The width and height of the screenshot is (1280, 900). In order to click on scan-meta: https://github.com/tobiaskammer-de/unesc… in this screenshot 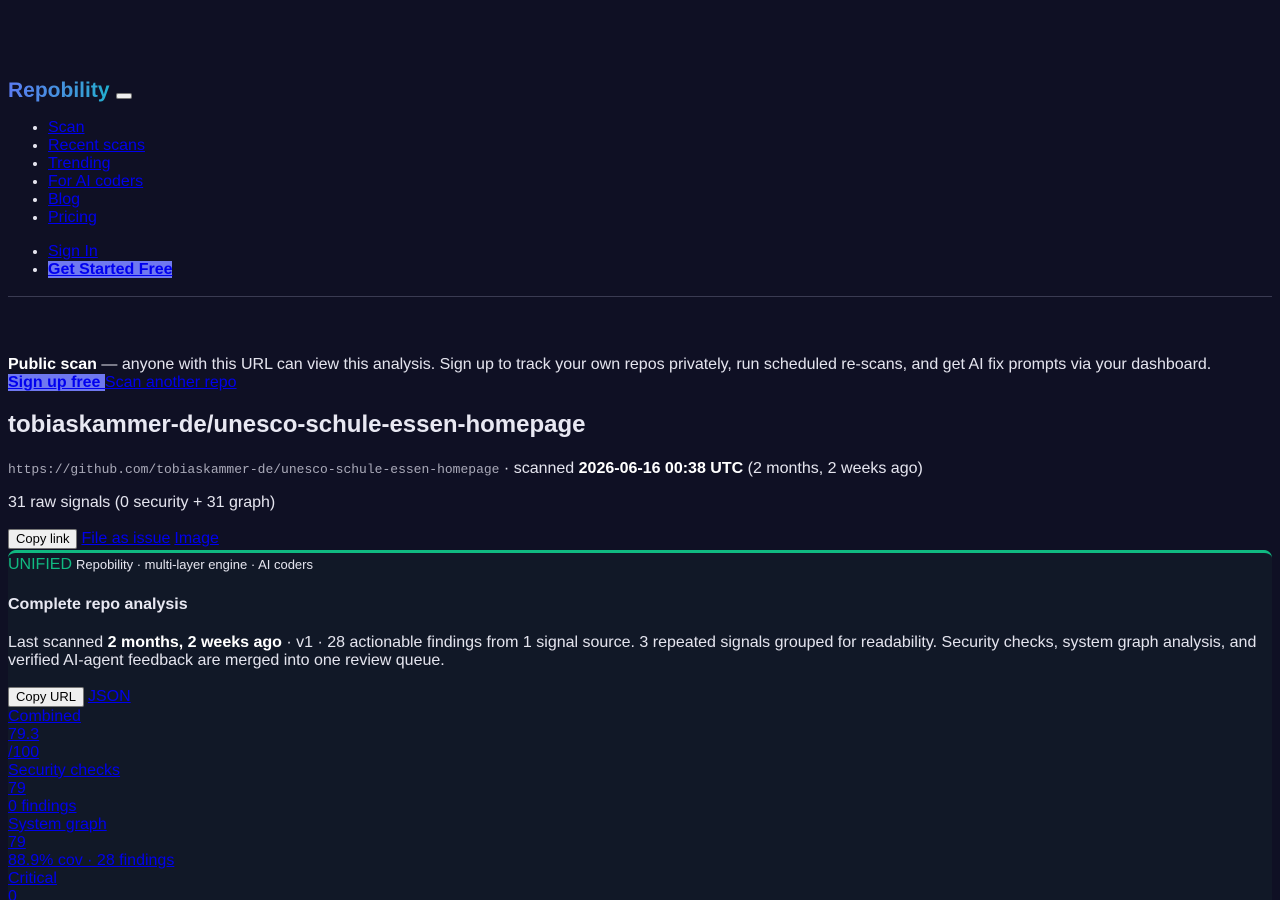, I will do `click(465, 469)`.